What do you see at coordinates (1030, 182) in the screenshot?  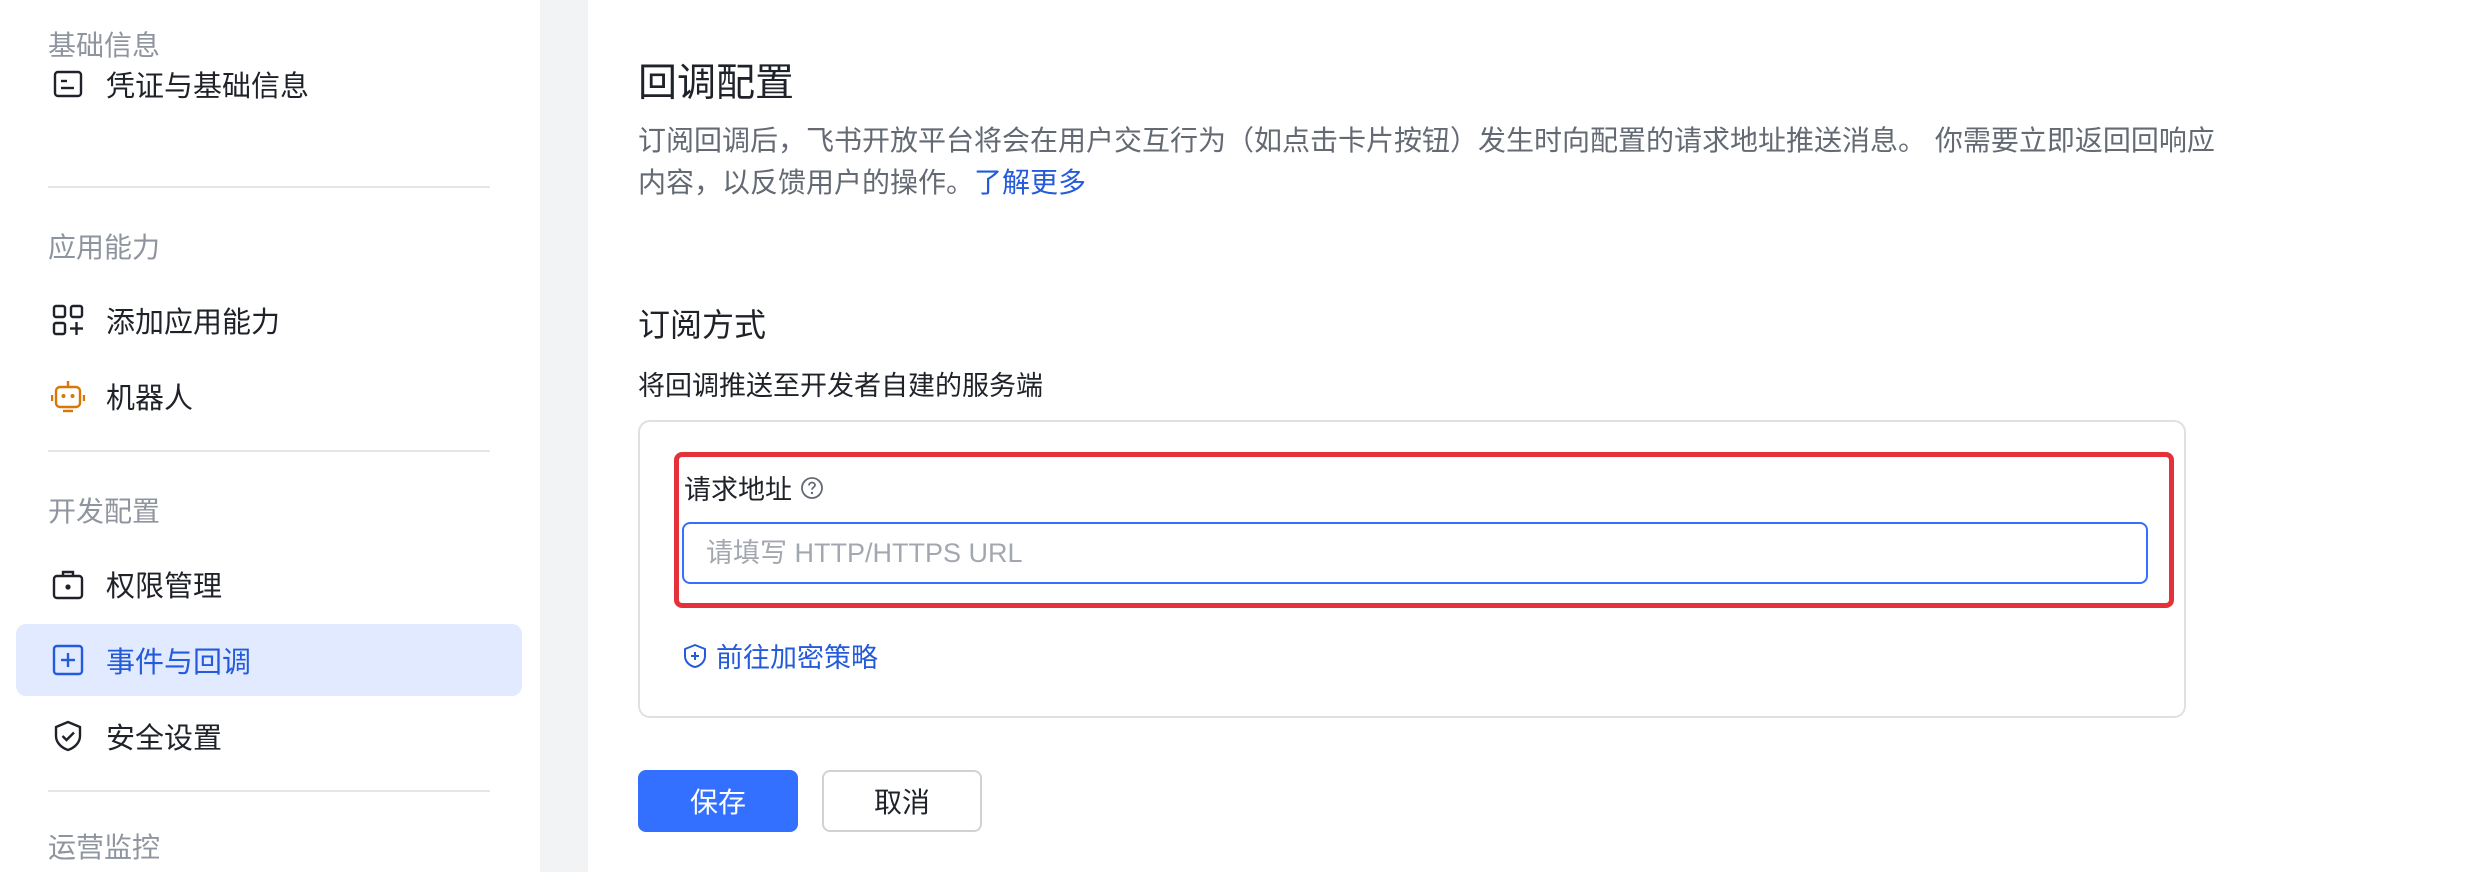 I see `learn-more-link: 了解更多` at bounding box center [1030, 182].